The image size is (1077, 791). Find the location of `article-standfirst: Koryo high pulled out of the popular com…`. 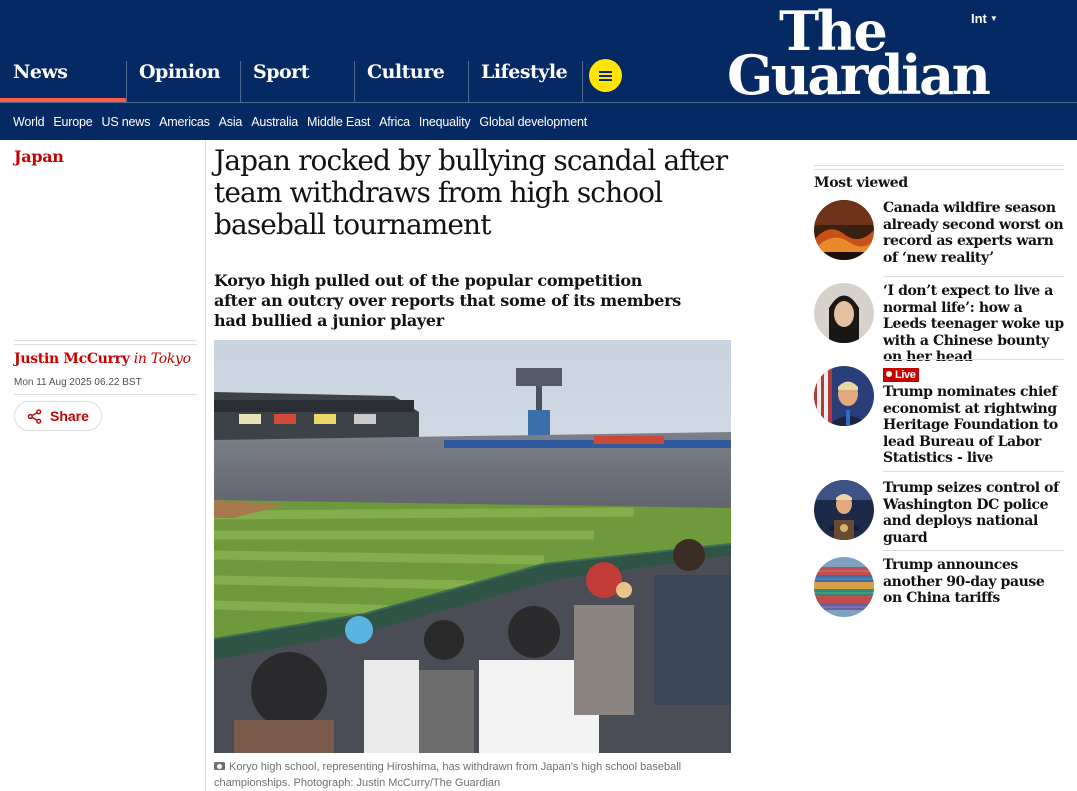

article-standfirst: Koryo high pulled out of the popular com… is located at coordinates (447, 300).